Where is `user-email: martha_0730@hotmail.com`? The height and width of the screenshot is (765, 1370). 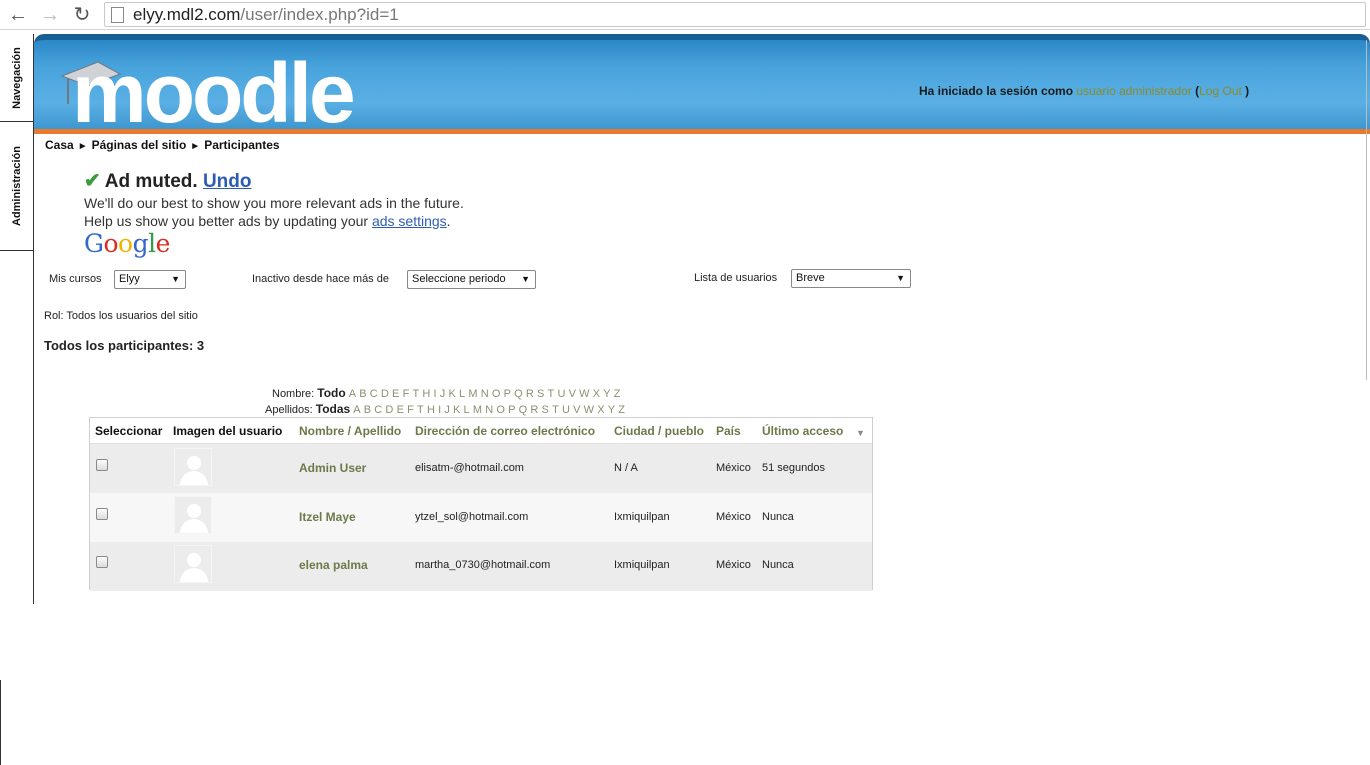 user-email: martha_0730@hotmail.com is located at coordinates (483, 565).